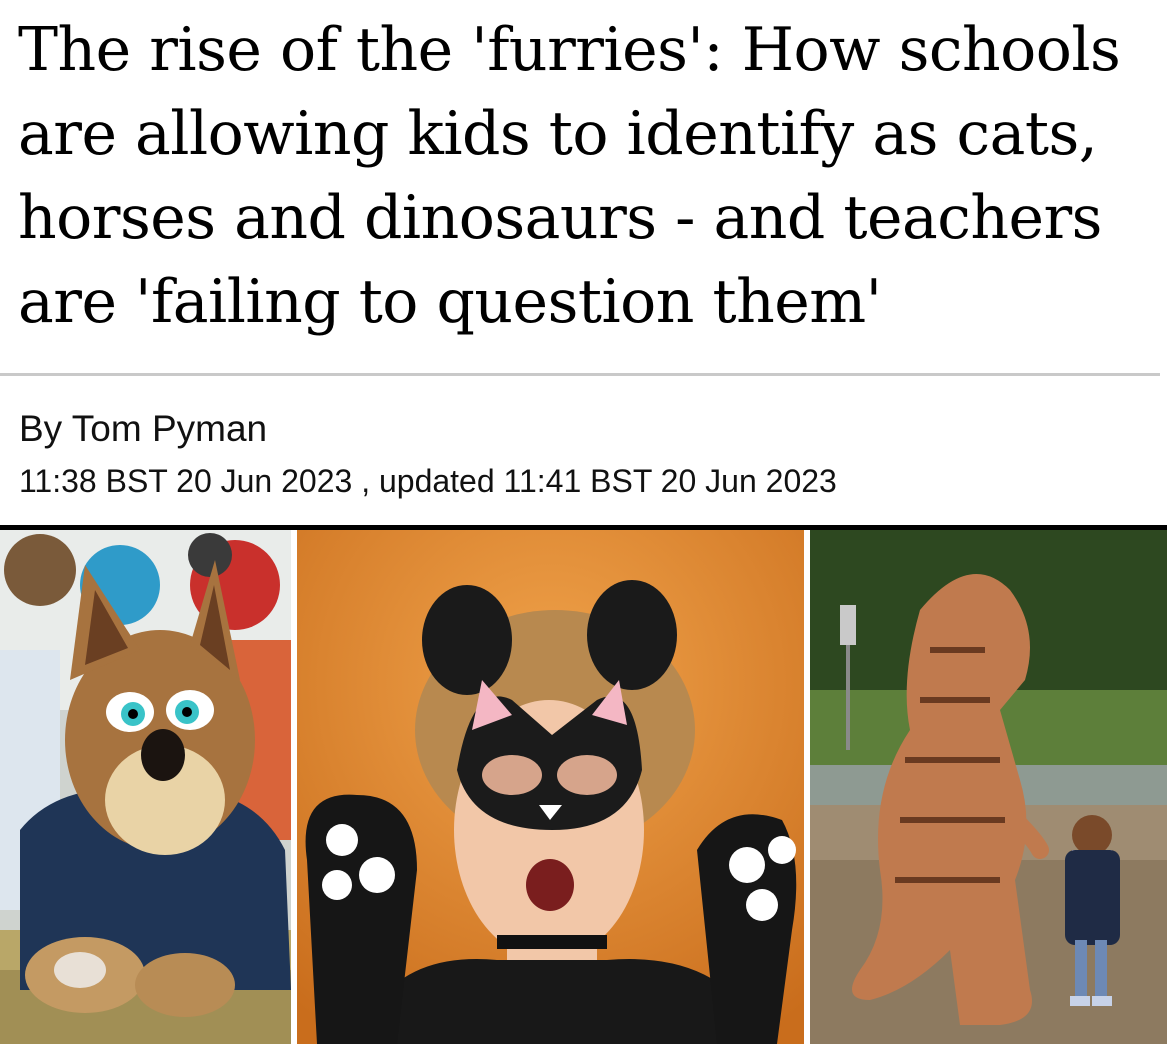  Describe the element at coordinates (143, 429) in the screenshot. I see `article-byline: By Tom Pyman` at that location.